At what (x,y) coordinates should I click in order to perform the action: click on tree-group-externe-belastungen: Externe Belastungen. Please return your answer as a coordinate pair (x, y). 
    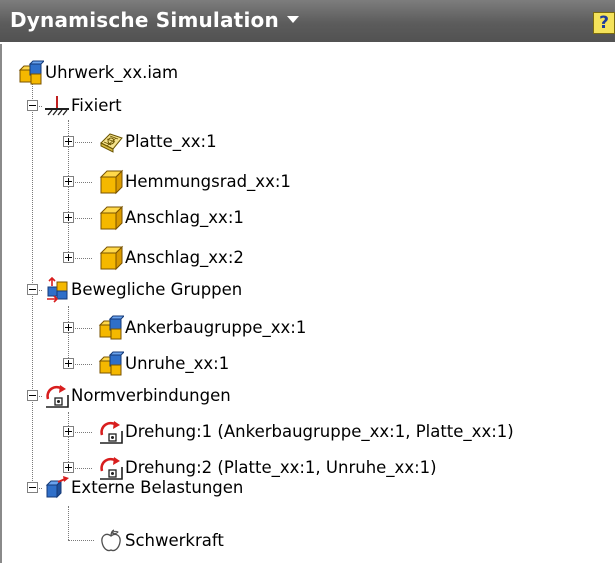
    Looking at the image, I should click on (143, 488).